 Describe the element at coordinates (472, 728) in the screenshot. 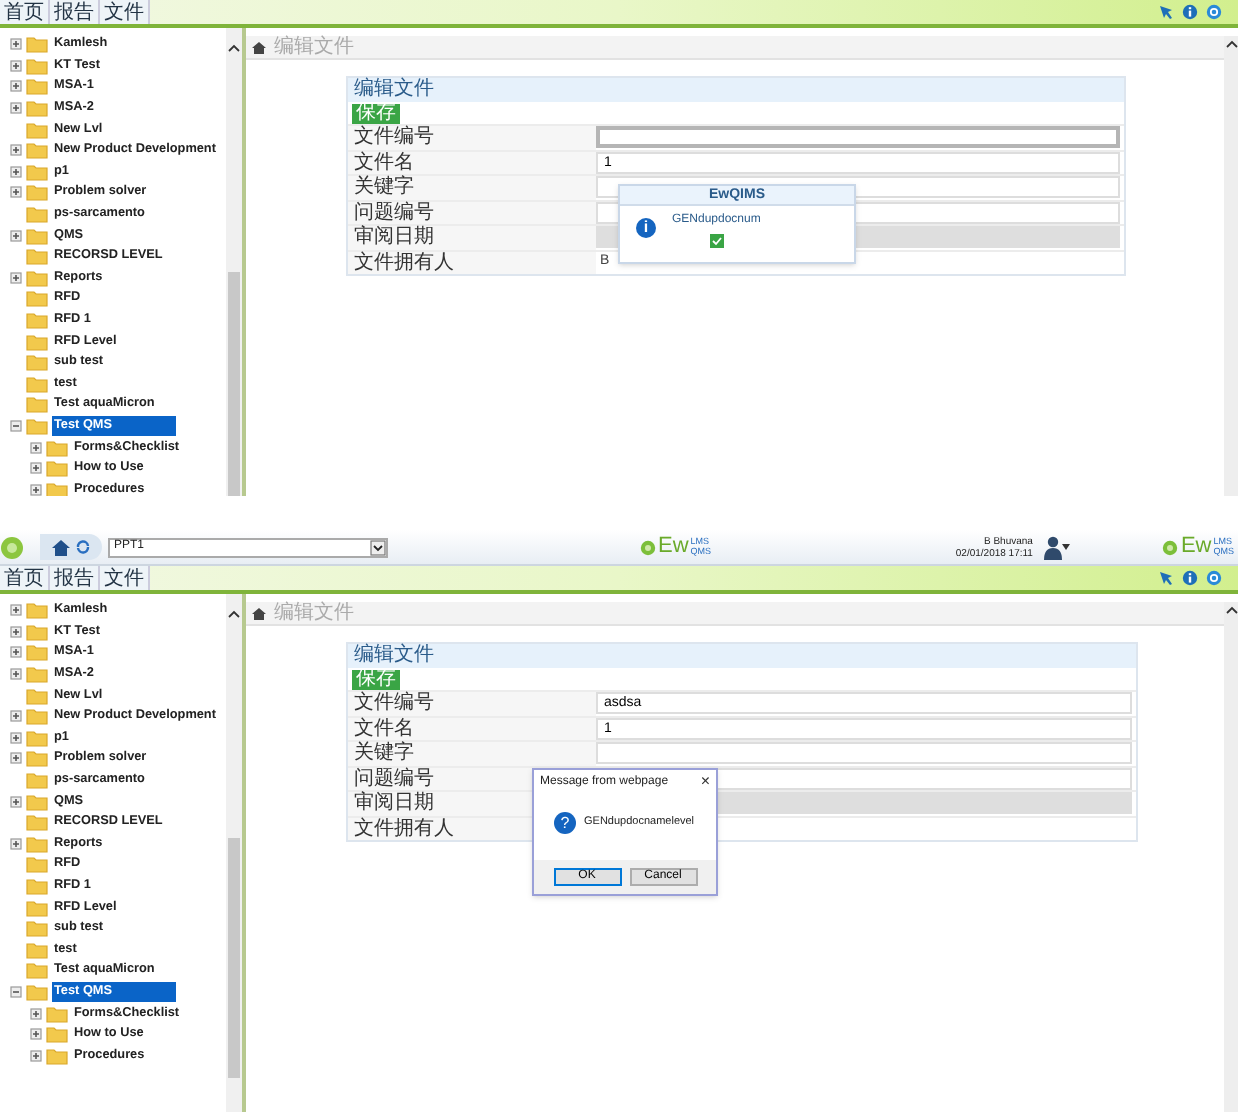

I see `field-label: 文件名` at that location.